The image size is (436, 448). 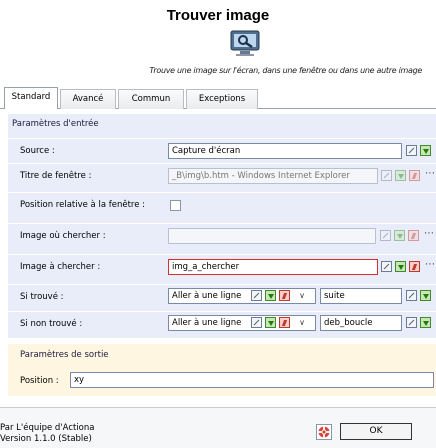 I want to click on relative-position-label: Position relative à la fenêtre :, so click(x=83, y=205).